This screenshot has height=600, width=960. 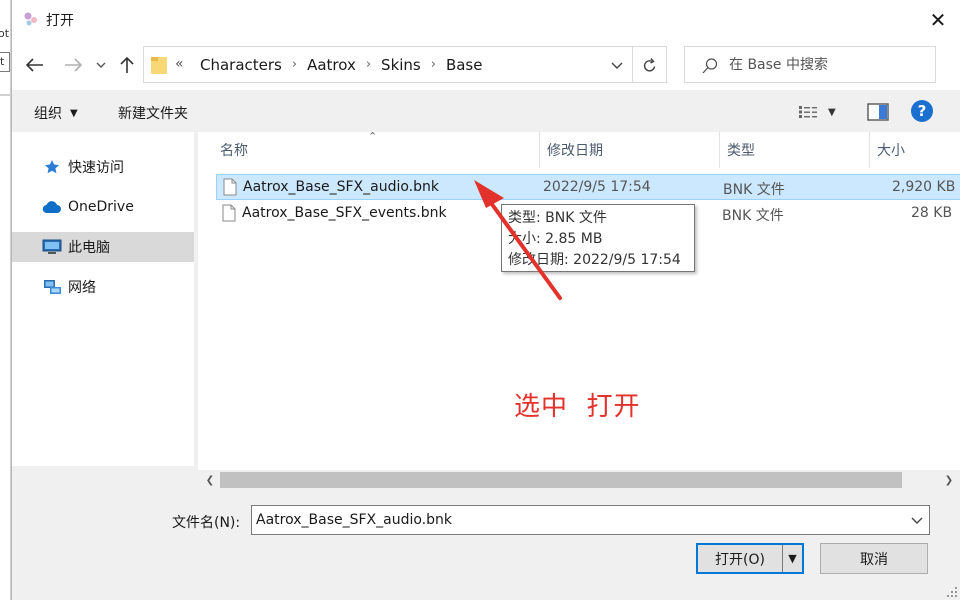 I want to click on open-button-label: 打开(O), so click(x=740, y=558).